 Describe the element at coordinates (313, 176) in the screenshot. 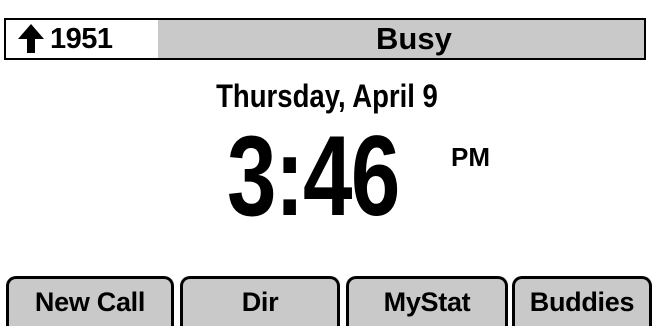

I see `time-display: 3:46` at that location.